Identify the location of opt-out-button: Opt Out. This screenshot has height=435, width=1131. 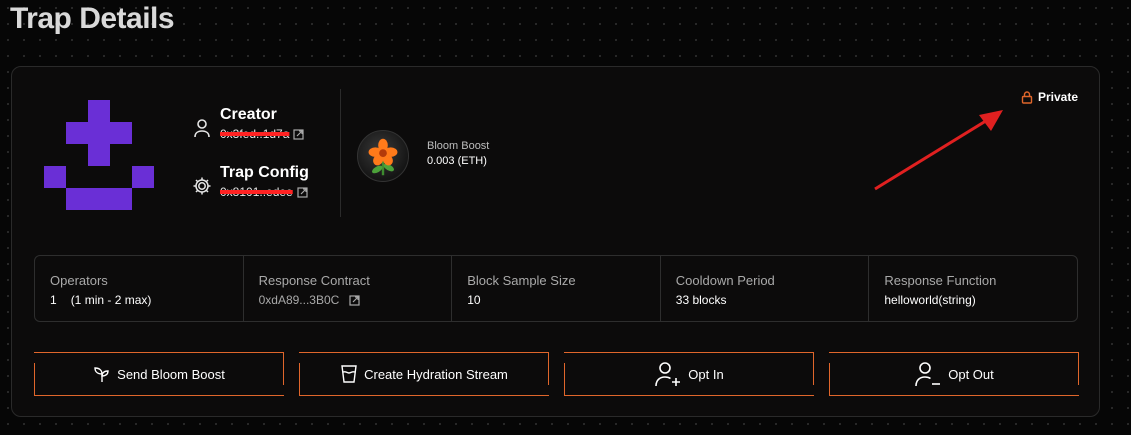
(954, 374).